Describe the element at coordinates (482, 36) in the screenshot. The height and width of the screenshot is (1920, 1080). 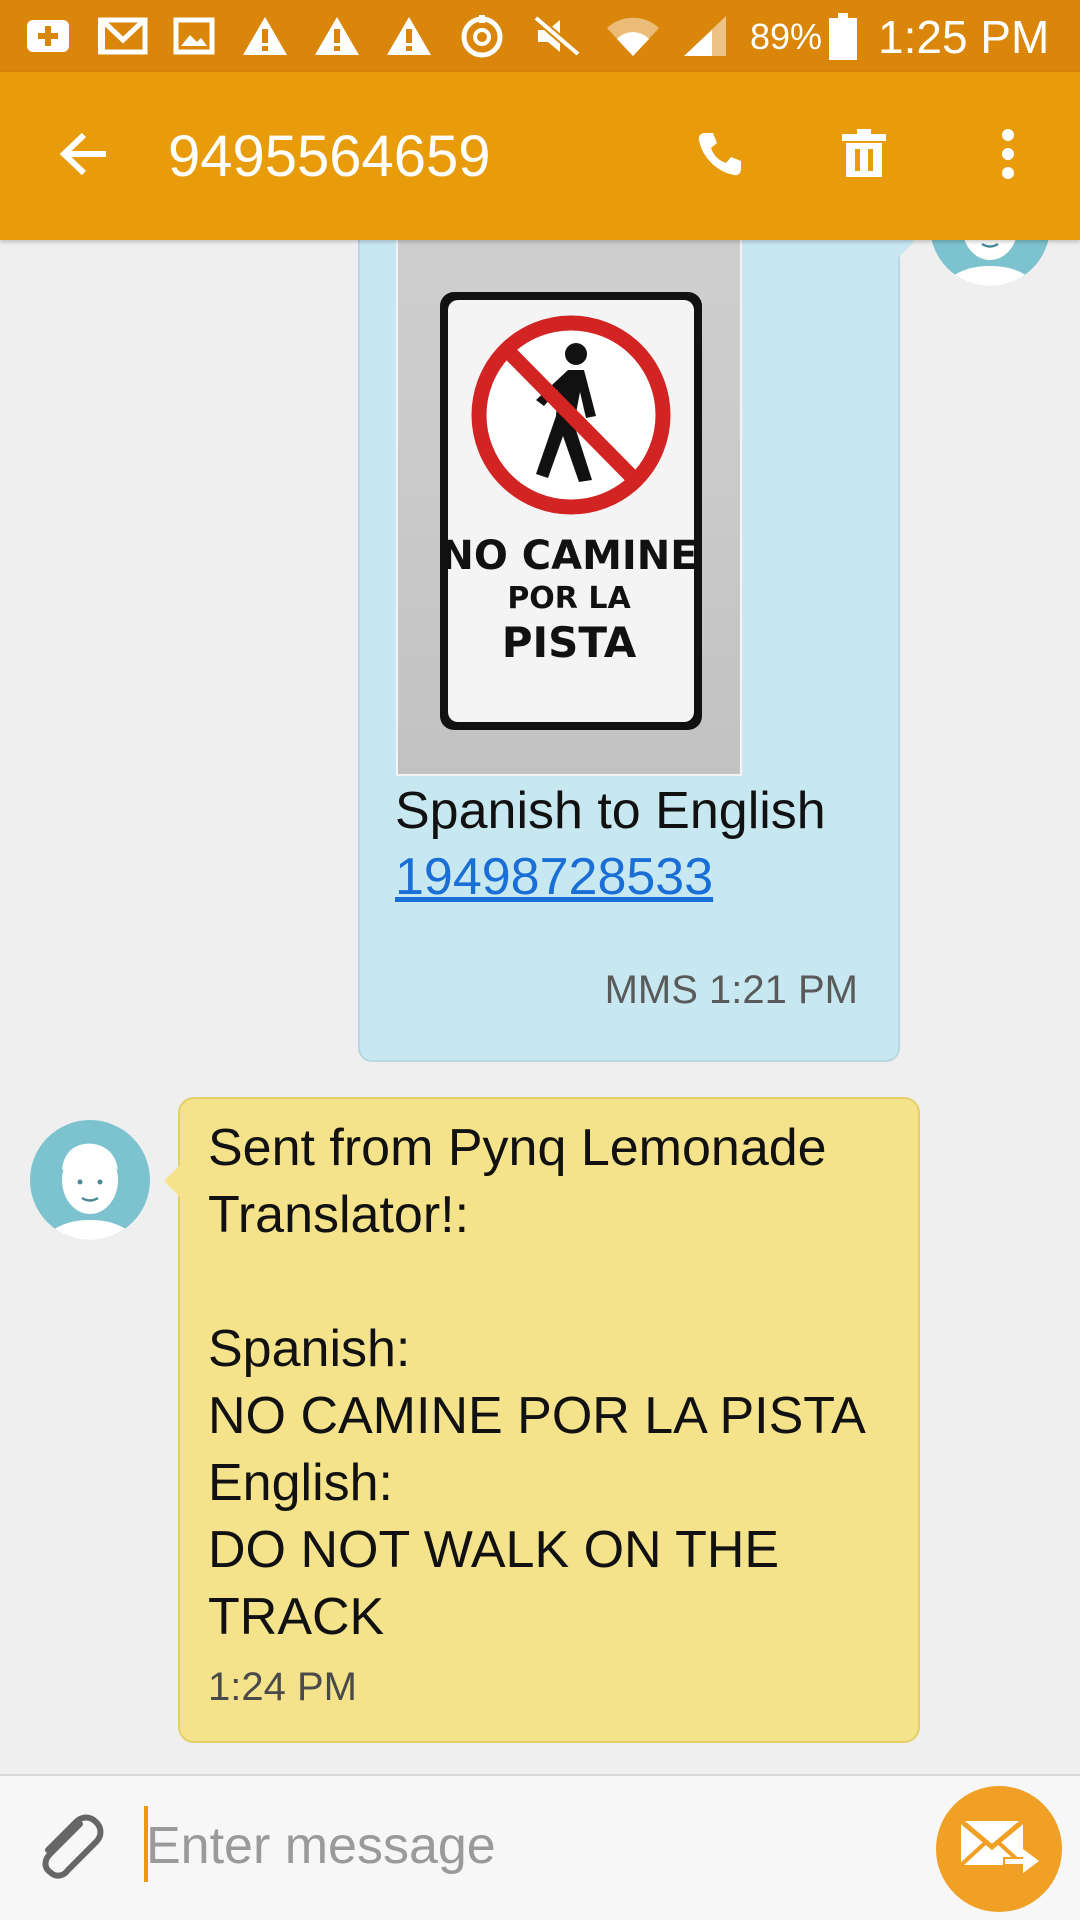
I see `sync-icon` at that location.